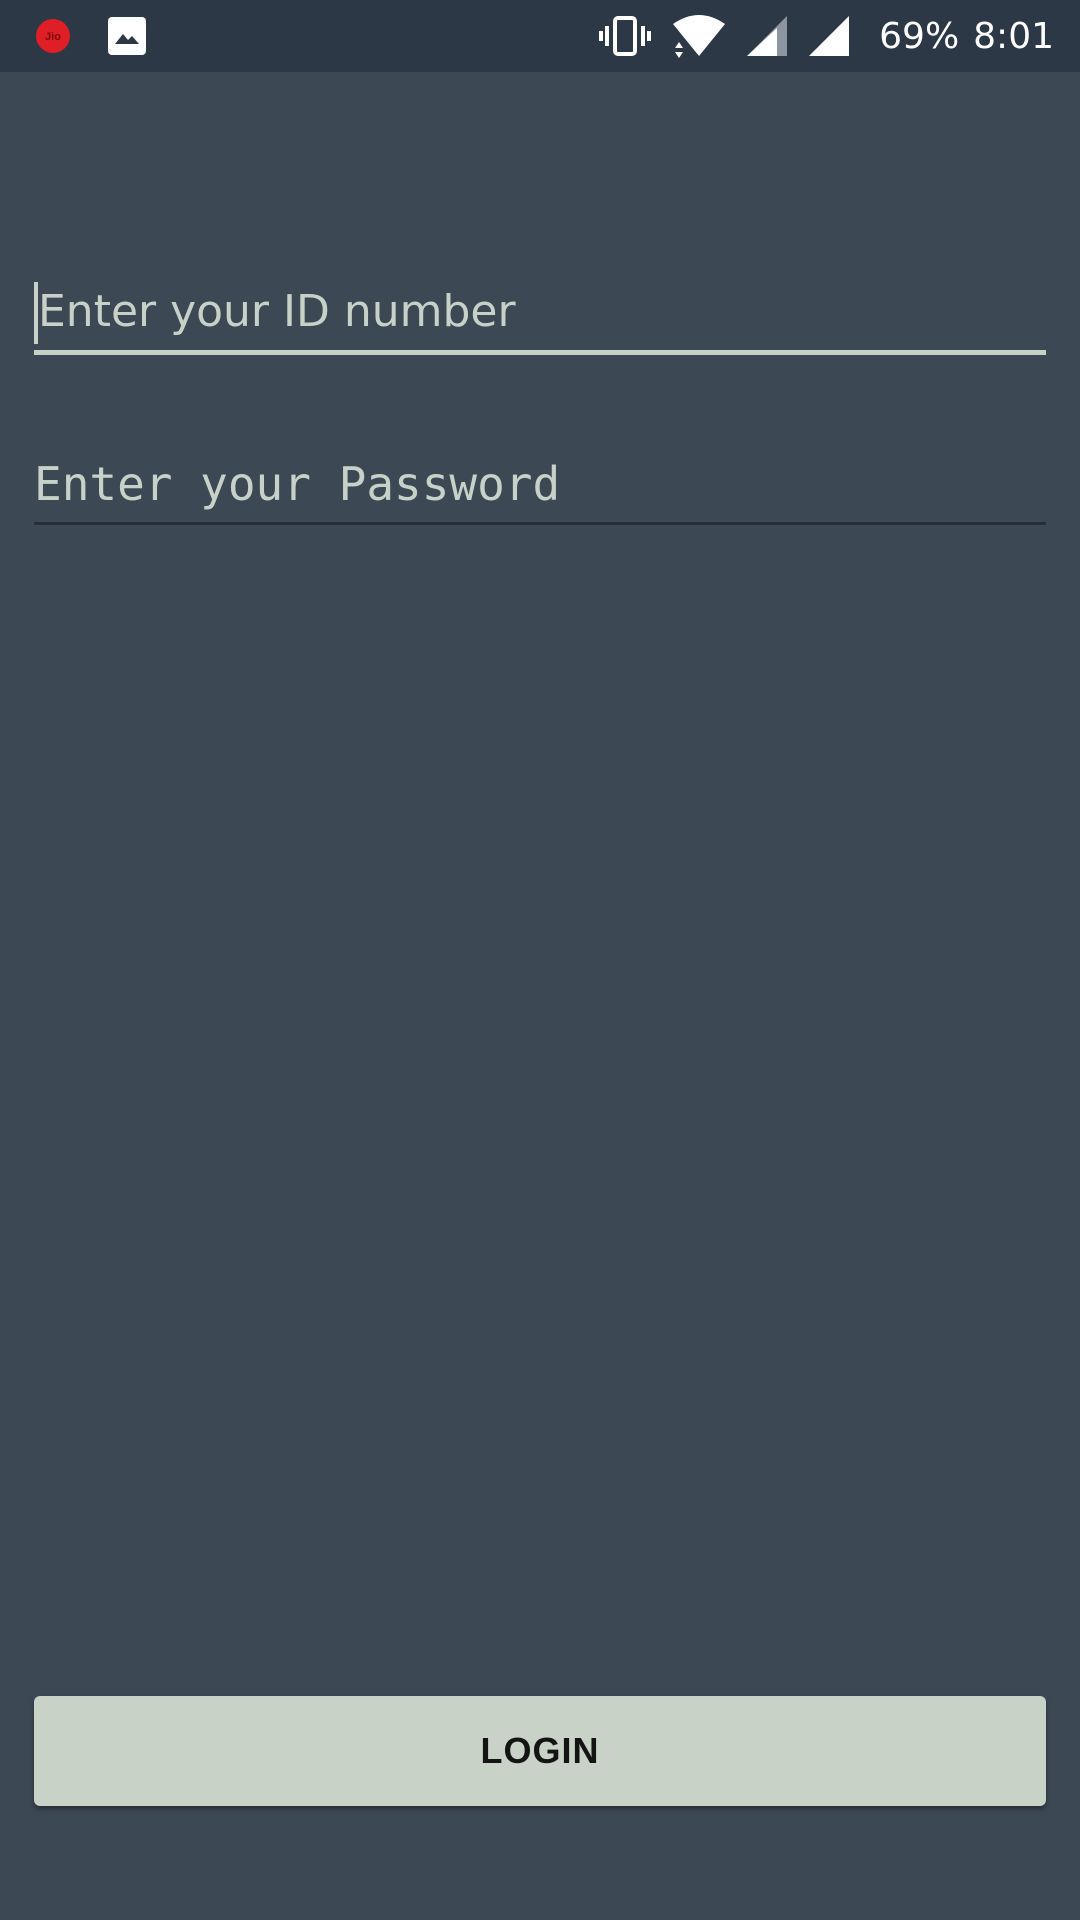 This screenshot has width=1080, height=1920. I want to click on wifi-icon, so click(699, 36).